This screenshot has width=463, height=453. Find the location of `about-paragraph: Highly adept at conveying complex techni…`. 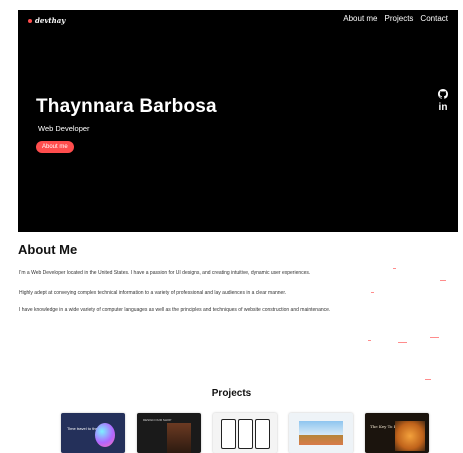

about-paragraph: Highly adept at conveying complex techni… is located at coordinates (153, 293).